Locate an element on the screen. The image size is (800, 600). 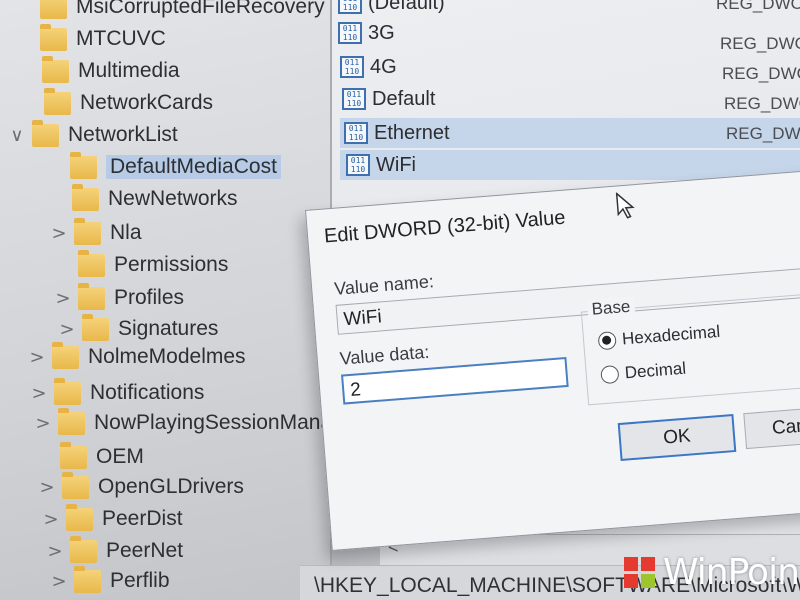
tree-item-label: NetworkList is located at coordinates (123, 134).